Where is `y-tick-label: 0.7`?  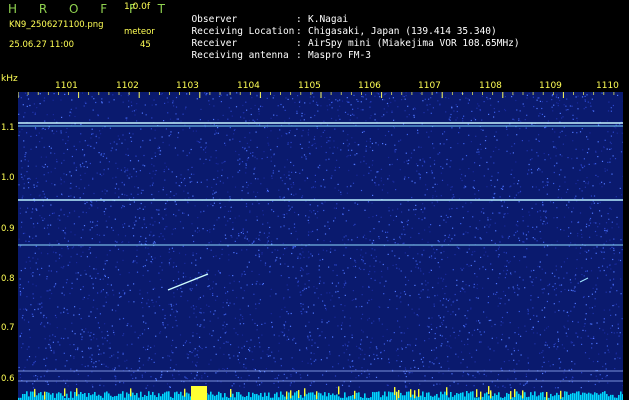
y-tick-label: 0.7 is located at coordinates (8, 328).